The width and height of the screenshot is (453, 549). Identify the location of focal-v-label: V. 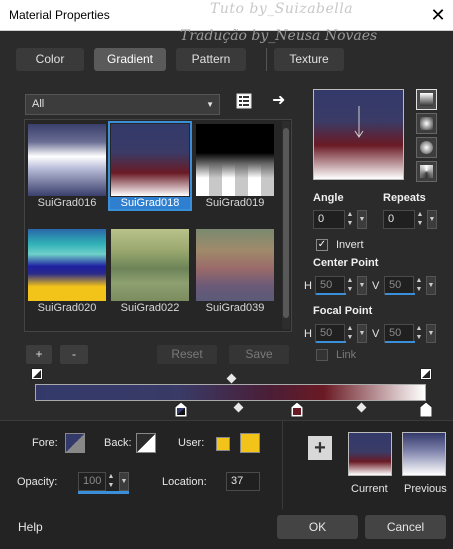
(376, 334).